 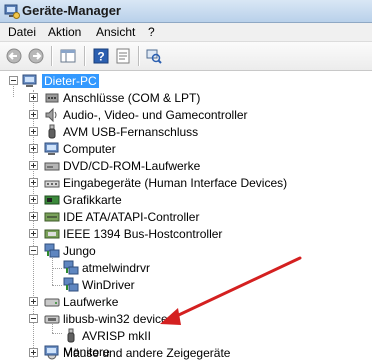 What do you see at coordinates (52, 234) in the screenshot?
I see `firewire-icon` at bounding box center [52, 234].